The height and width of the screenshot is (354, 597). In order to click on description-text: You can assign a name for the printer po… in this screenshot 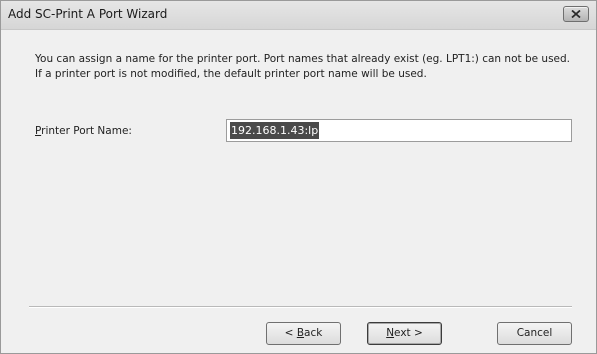, I will do `click(302, 67)`.